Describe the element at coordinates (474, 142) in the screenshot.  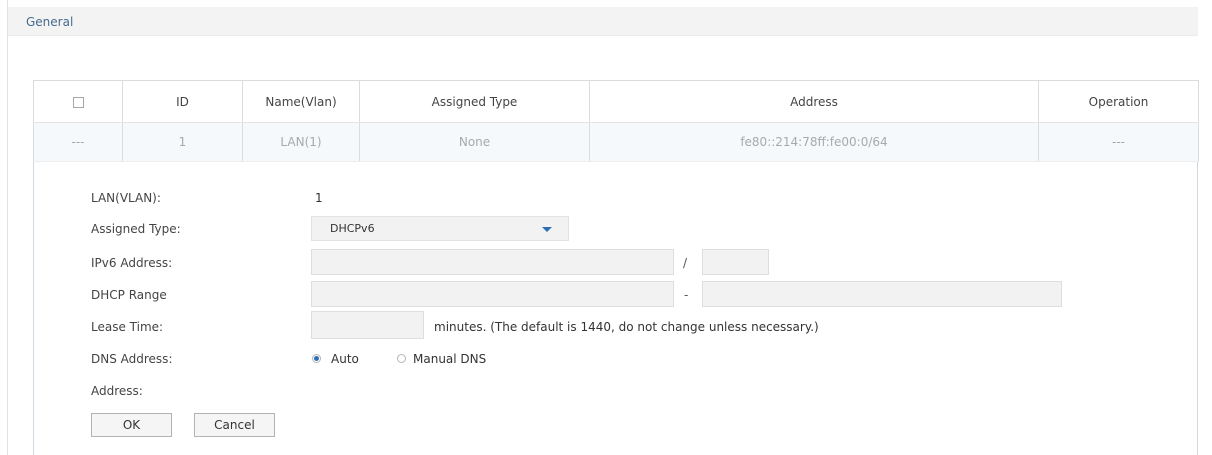
I see `row-assigned-type: None` at that location.